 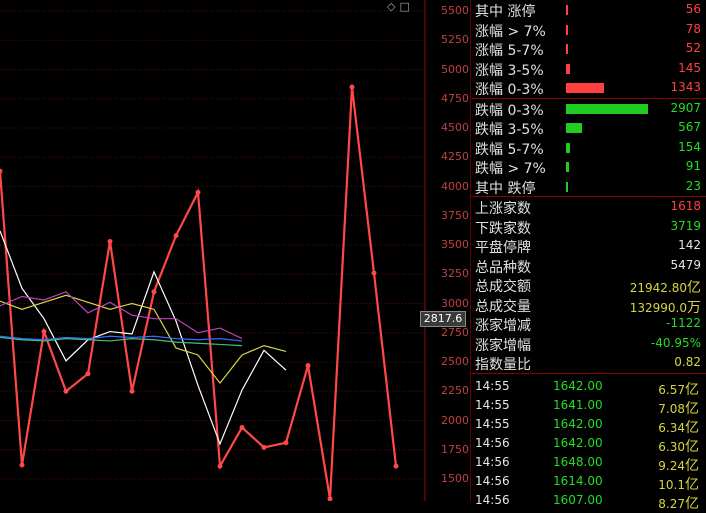 I want to click on stat-value: -40.95%, so click(x=676, y=343).